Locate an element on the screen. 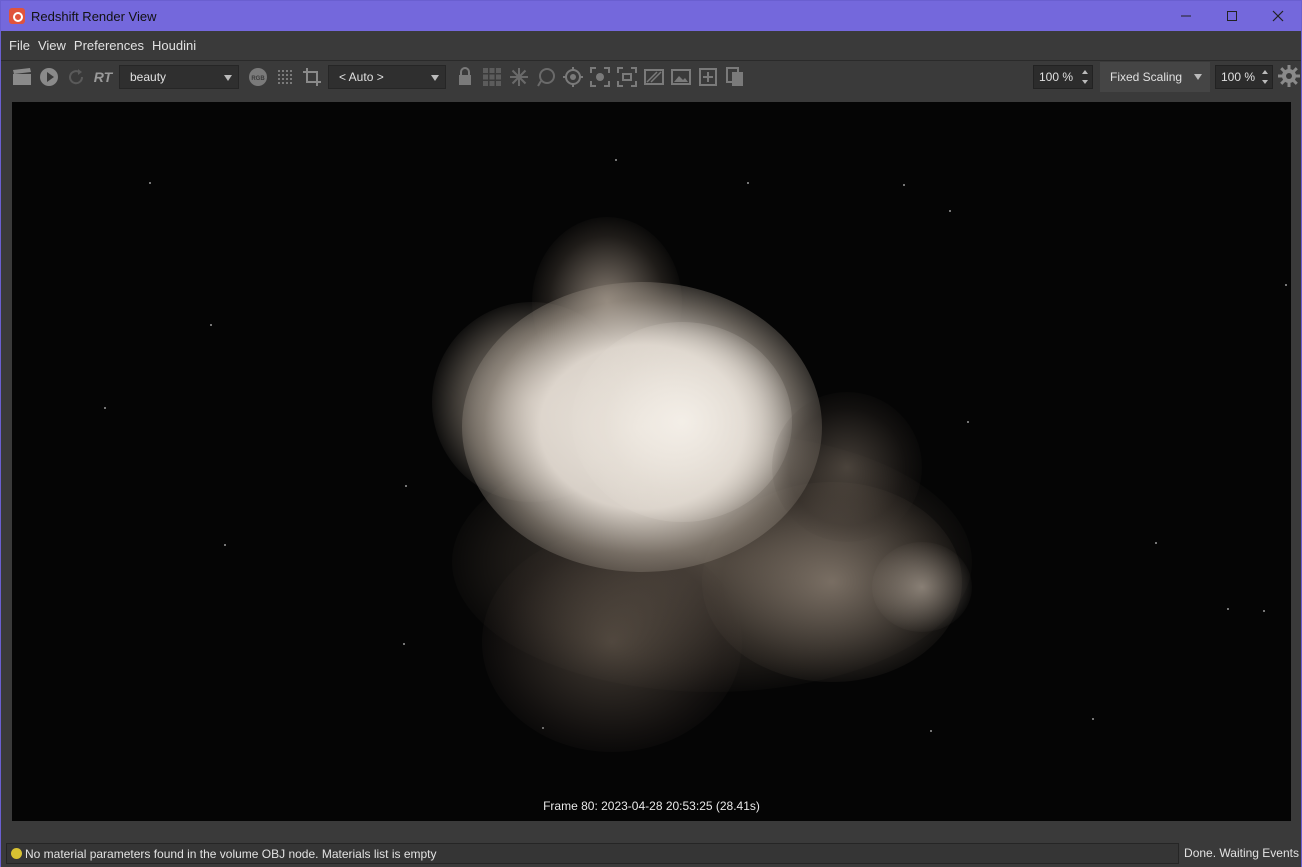 Image resolution: width=1302 pixels, height=867 pixels. render-state: Done. Waiting Events is located at coordinates (1241, 853).